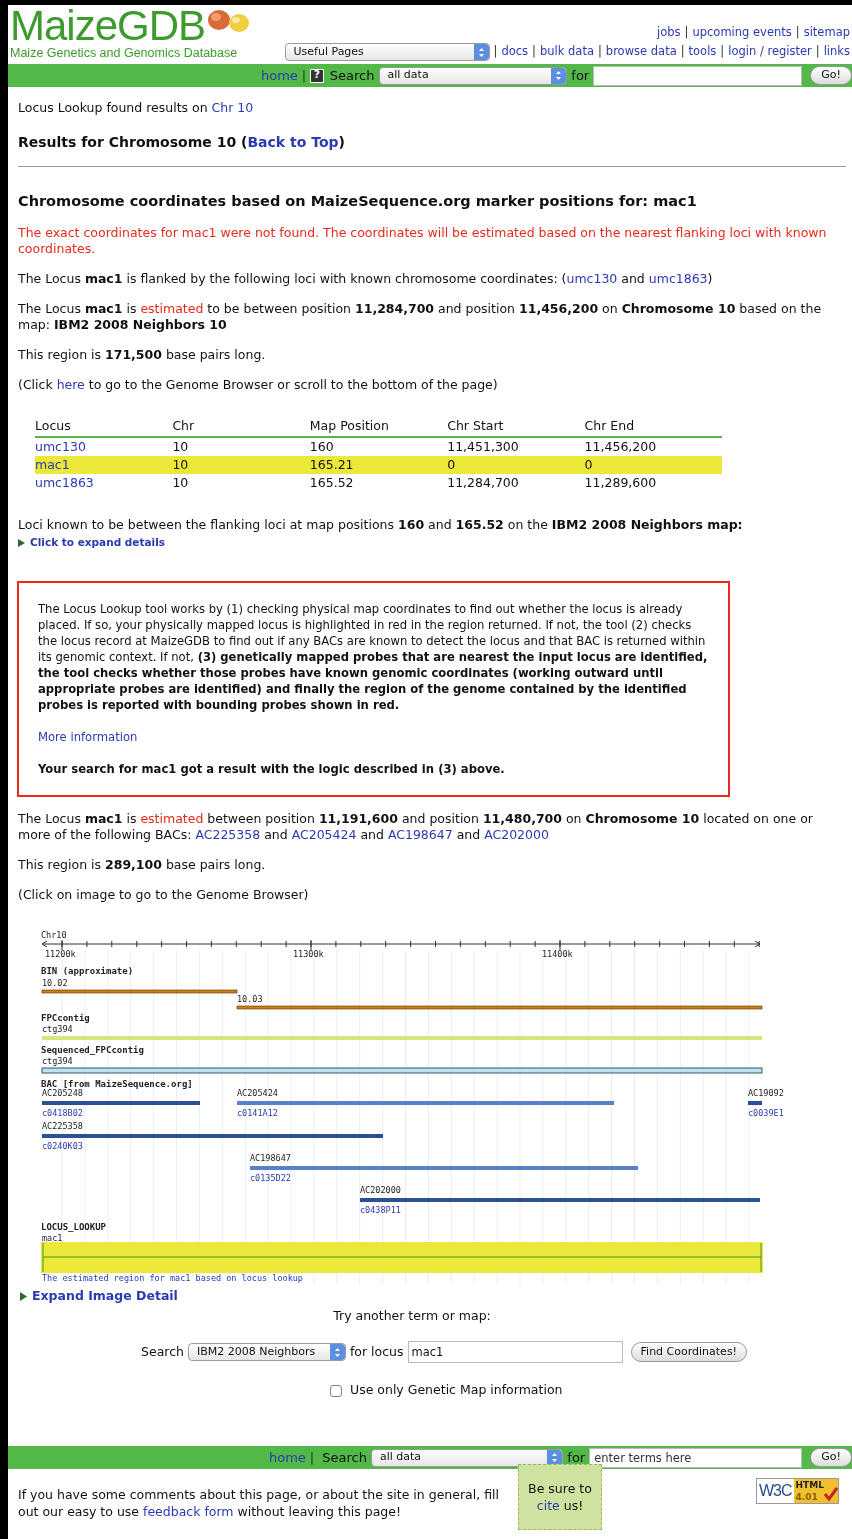  I want to click on table-cell-text: 11,451,300, so click(483, 447).